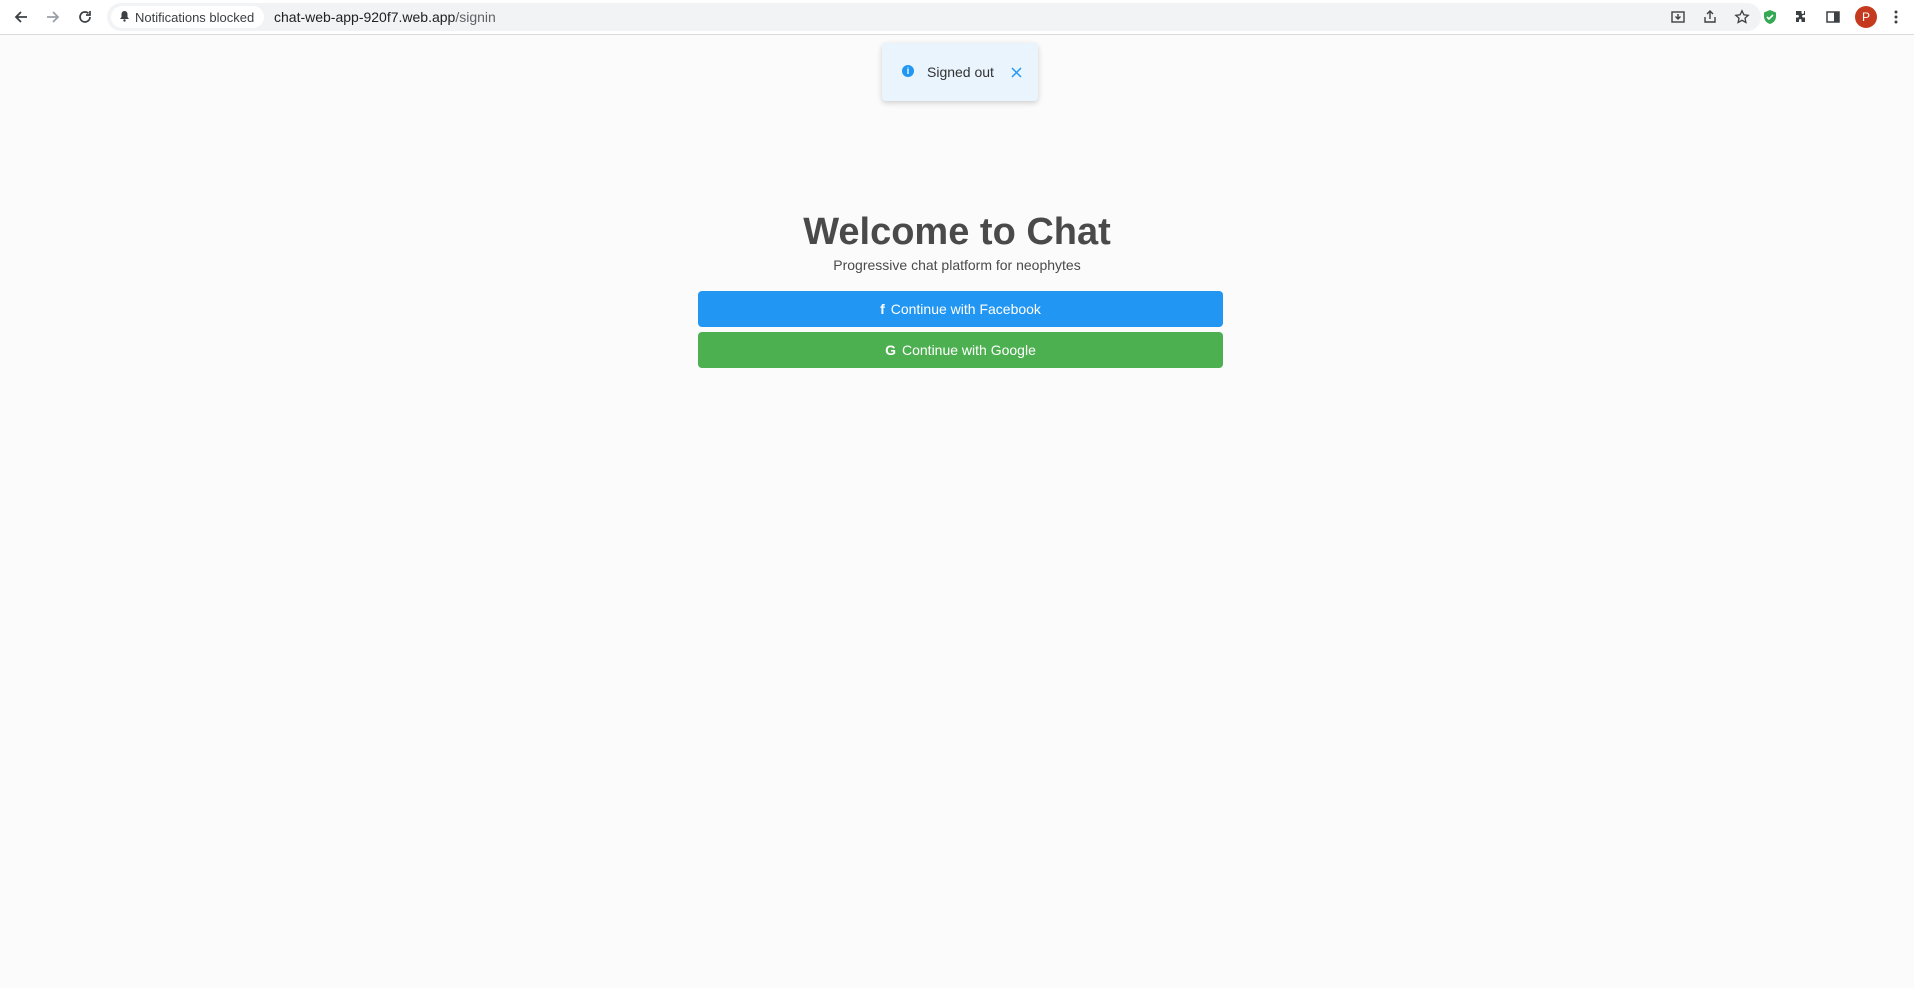 This screenshot has width=1914, height=988. Describe the element at coordinates (53, 17) in the screenshot. I see `forward-arrow-icon` at that location.